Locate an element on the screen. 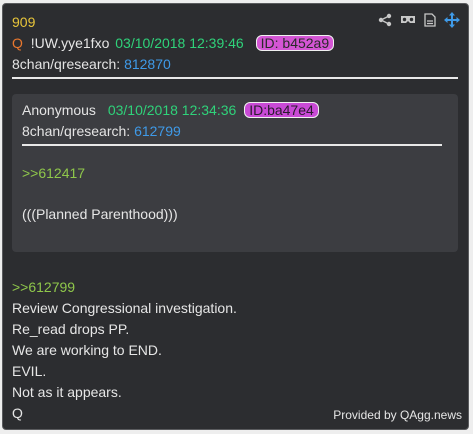 The image size is (473, 434). post-board: 8chan/qresearch: 812870 is located at coordinates (91, 64).